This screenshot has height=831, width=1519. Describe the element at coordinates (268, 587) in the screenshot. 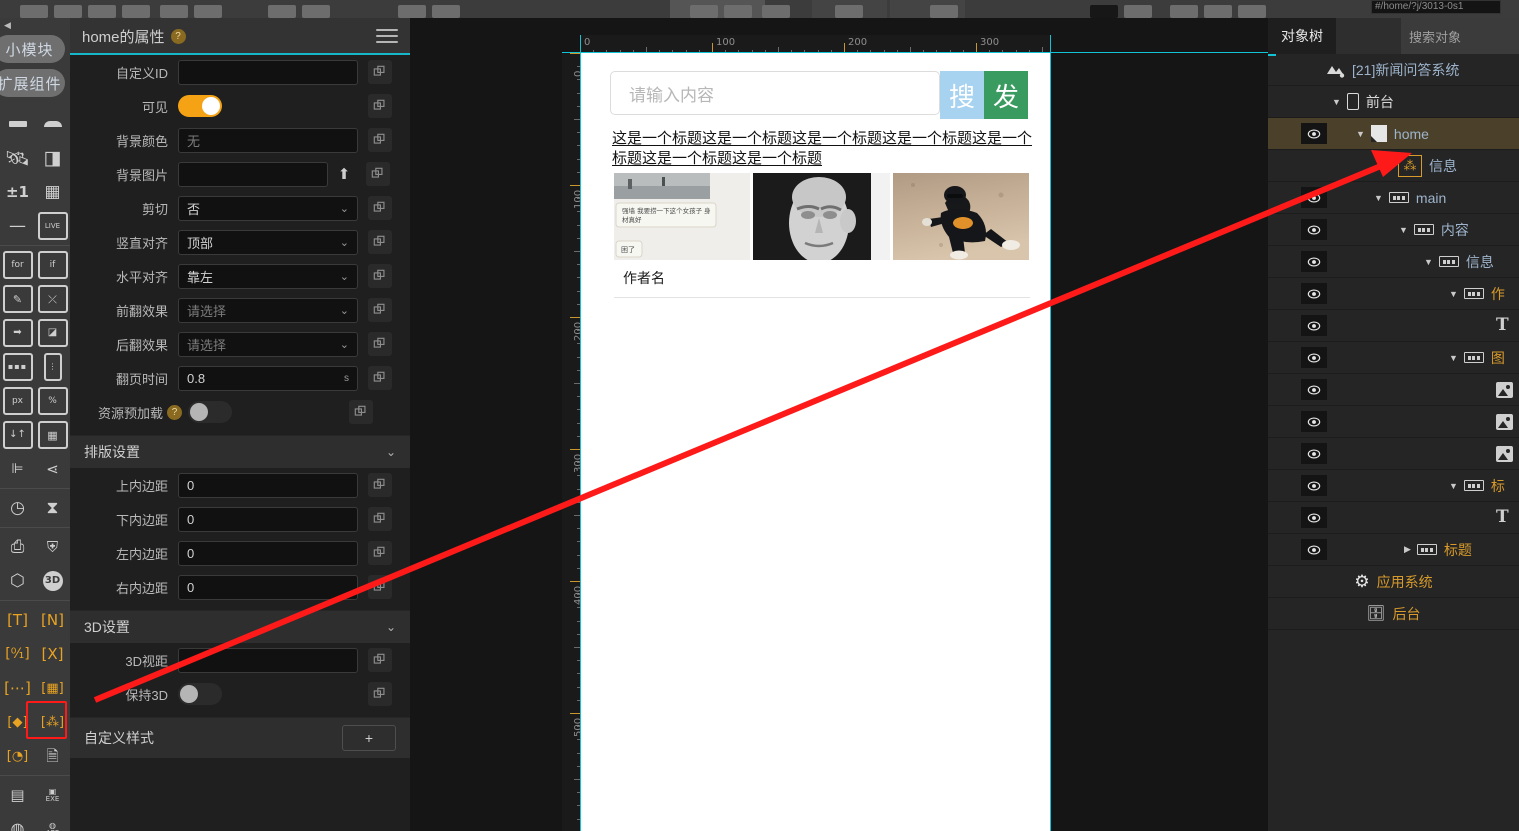

I see `padding-right-input: 0` at that location.